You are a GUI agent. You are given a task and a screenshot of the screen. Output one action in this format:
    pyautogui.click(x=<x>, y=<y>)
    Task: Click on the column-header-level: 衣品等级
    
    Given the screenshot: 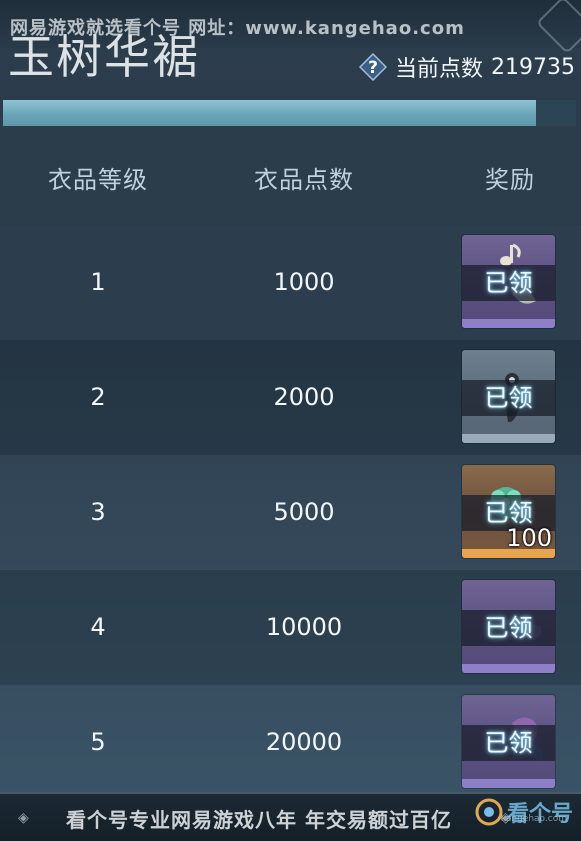 What is the action you would take?
    pyautogui.click(x=98, y=180)
    